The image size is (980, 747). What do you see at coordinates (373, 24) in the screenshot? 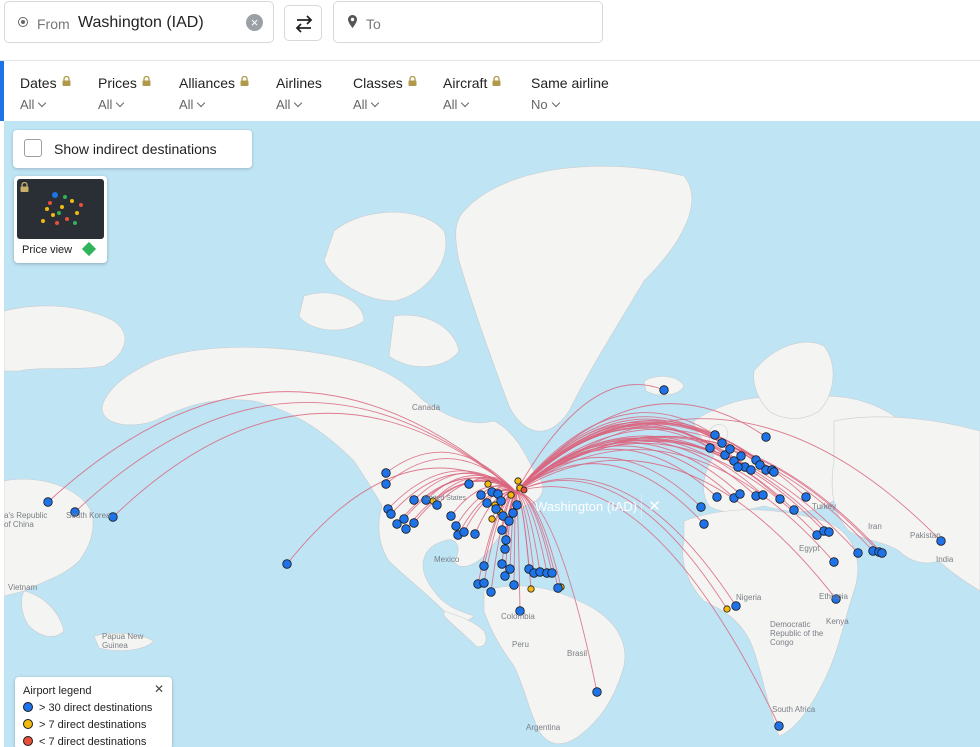
I see `to-input: To` at bounding box center [373, 24].